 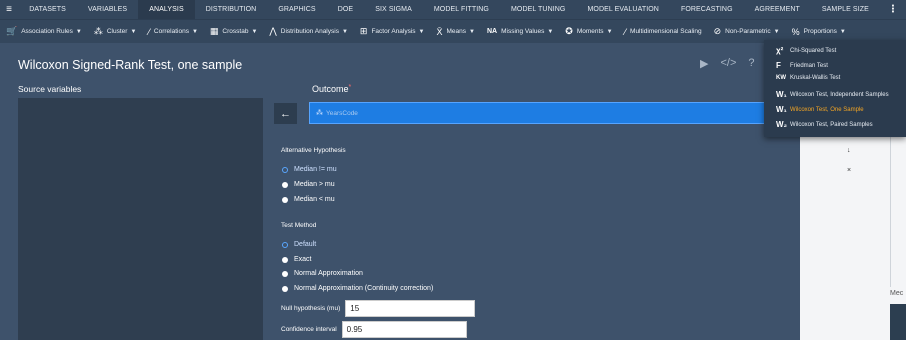 I want to click on menu-icon: ≡, so click(x=9, y=9).